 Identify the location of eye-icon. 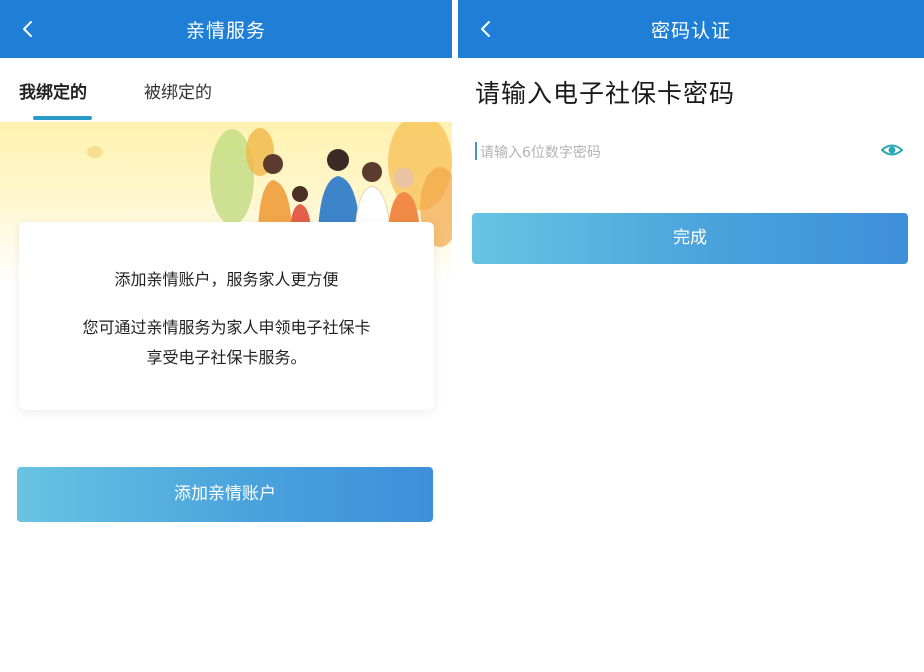
(892, 150).